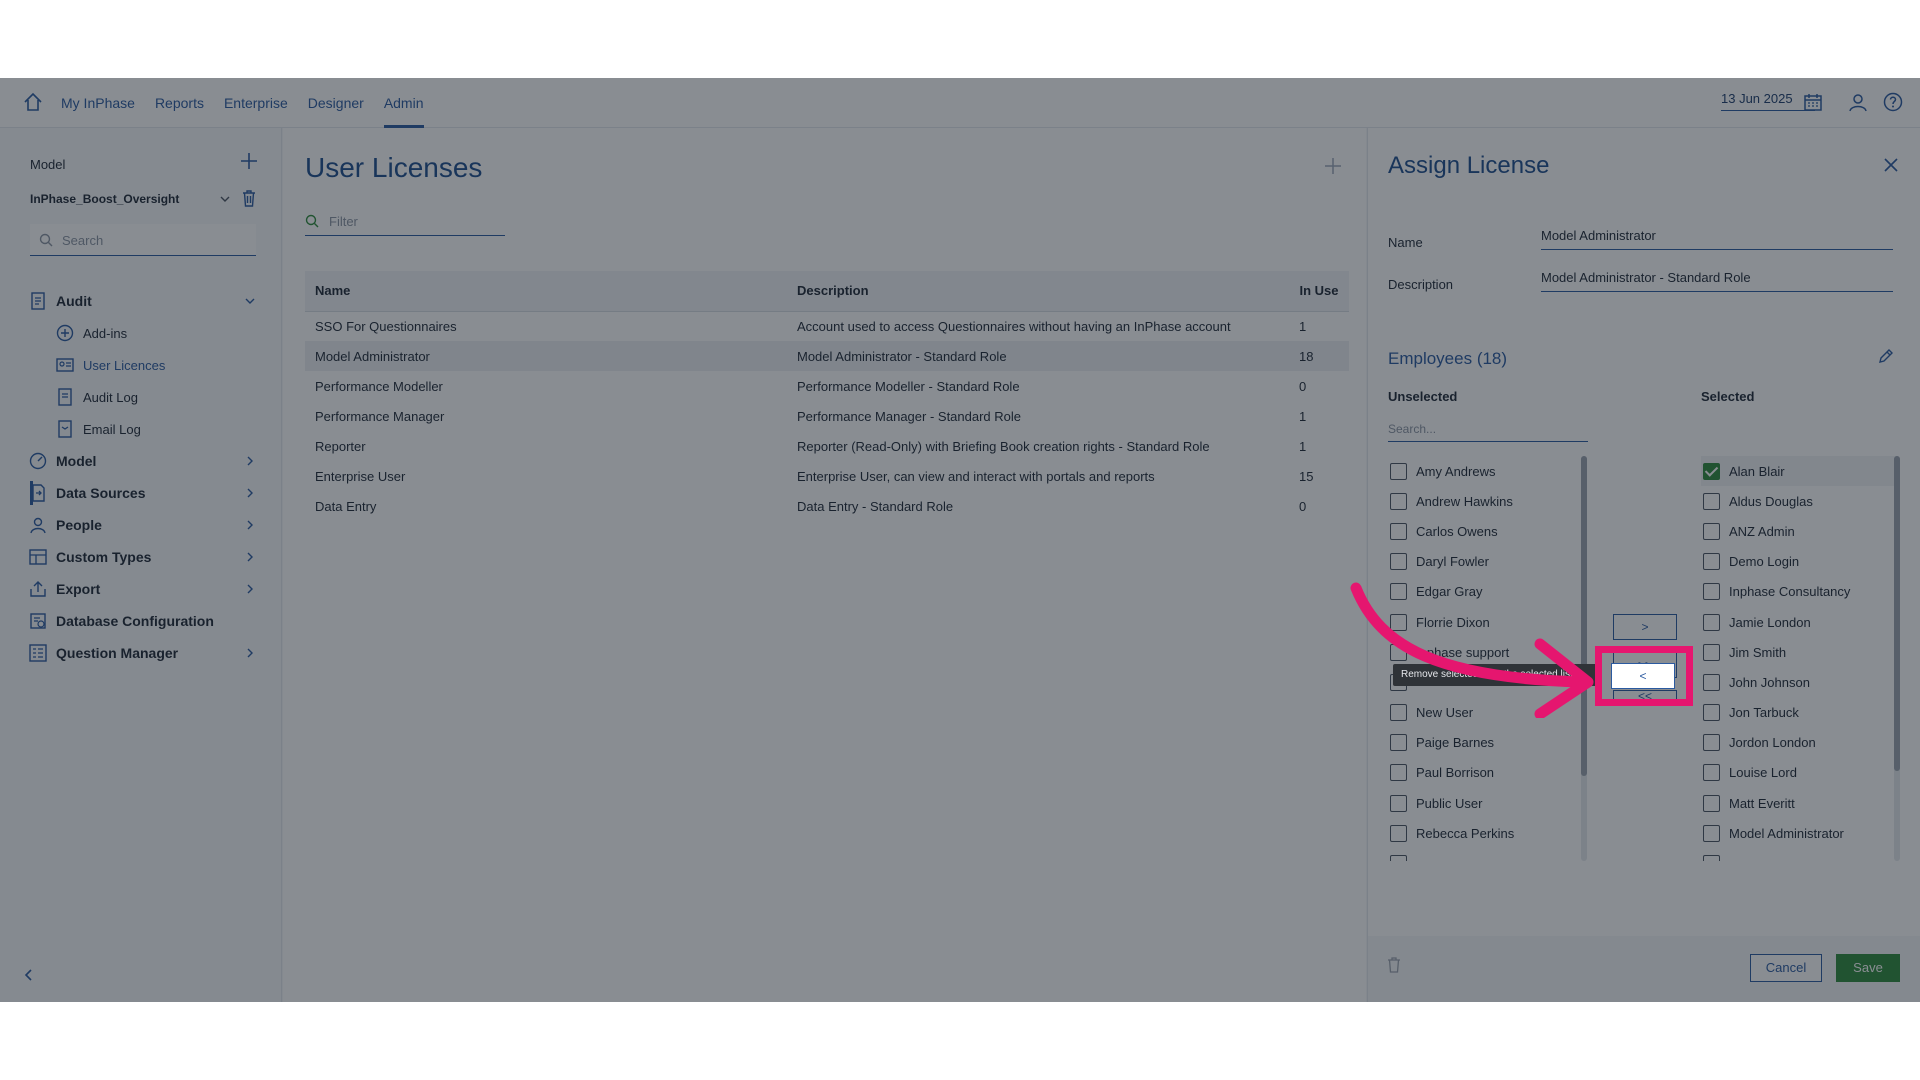  What do you see at coordinates (1488, 773) in the screenshot?
I see `list-item: Paul Borrison` at bounding box center [1488, 773].